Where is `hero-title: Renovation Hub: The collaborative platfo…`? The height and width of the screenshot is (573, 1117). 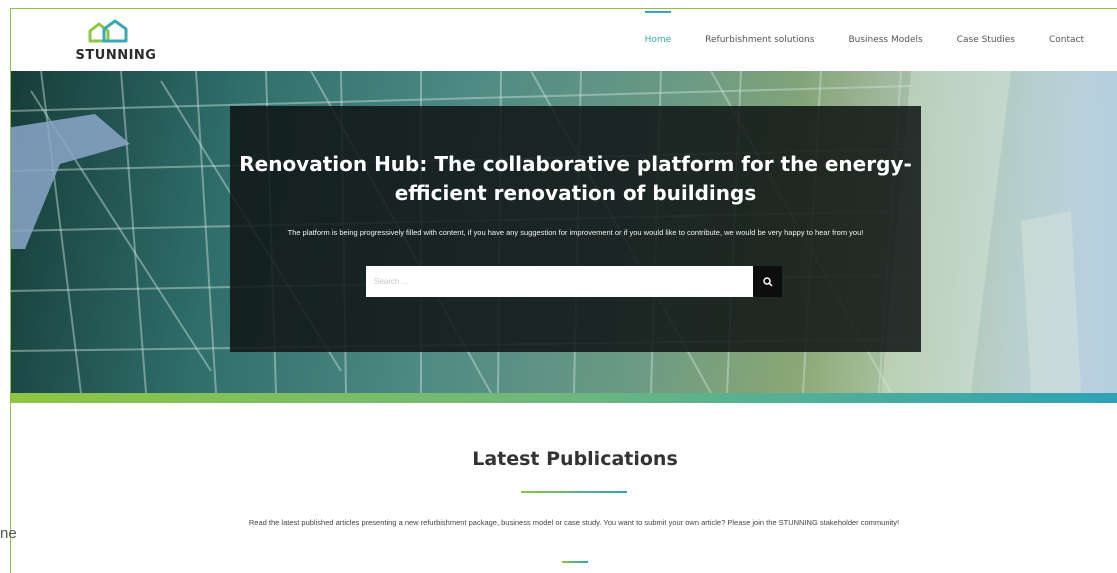
hero-title: Renovation Hub: The collaborative platfo… is located at coordinates (575, 178).